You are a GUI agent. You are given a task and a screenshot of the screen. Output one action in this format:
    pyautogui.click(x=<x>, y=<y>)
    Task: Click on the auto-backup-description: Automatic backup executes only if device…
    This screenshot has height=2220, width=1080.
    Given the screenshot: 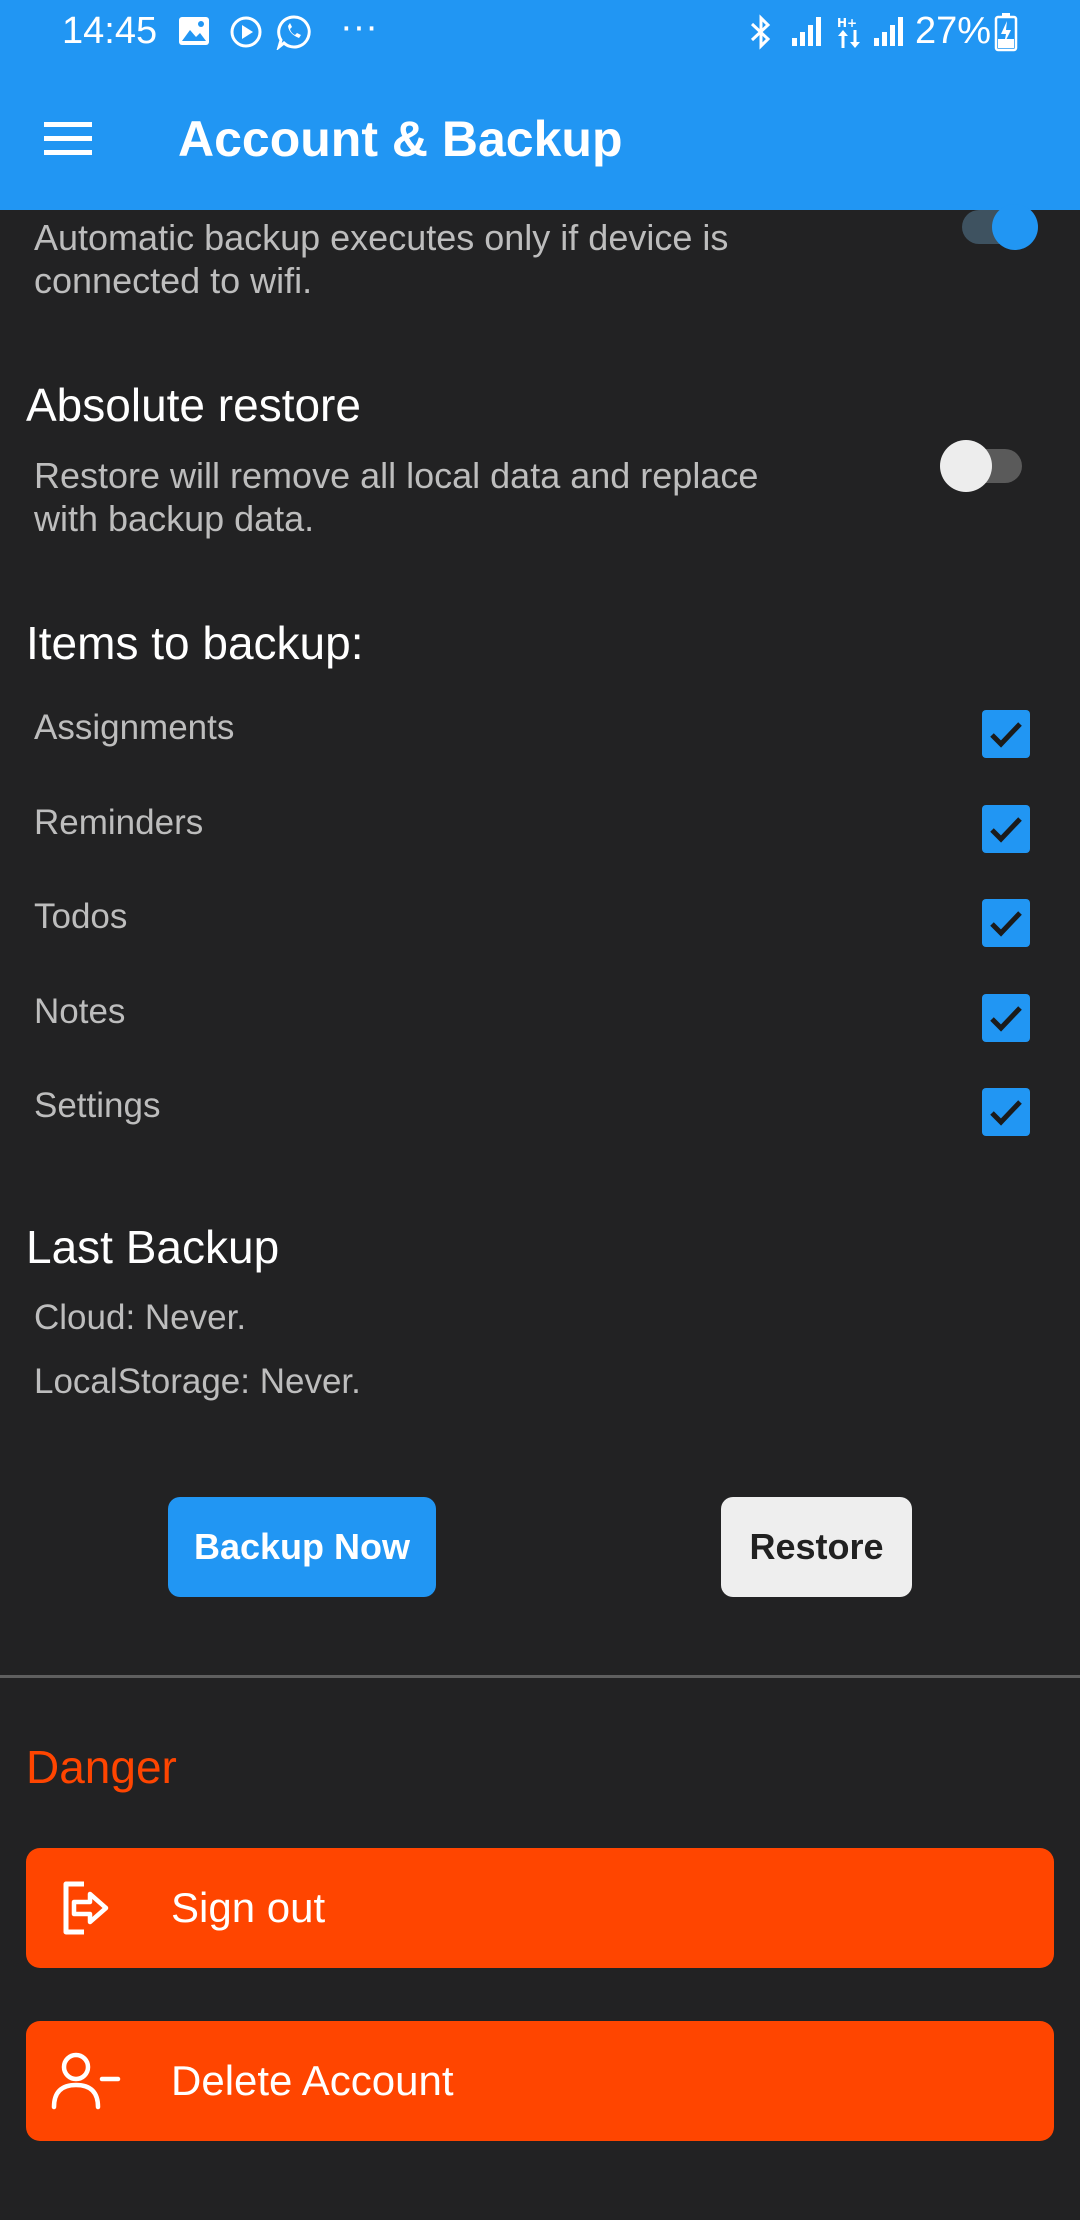 What is the action you would take?
    pyautogui.click(x=381, y=259)
    